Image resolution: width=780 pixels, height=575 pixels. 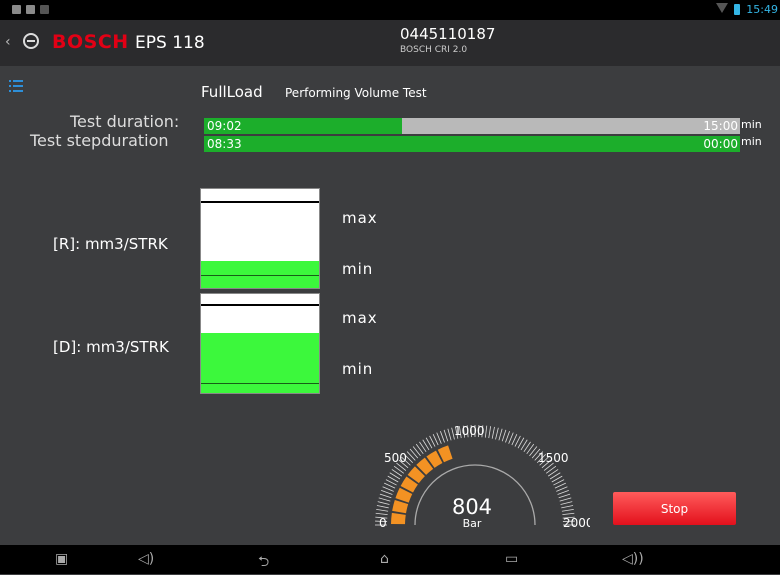 What do you see at coordinates (360, 218) in the screenshot?
I see `r-max-label: max` at bounding box center [360, 218].